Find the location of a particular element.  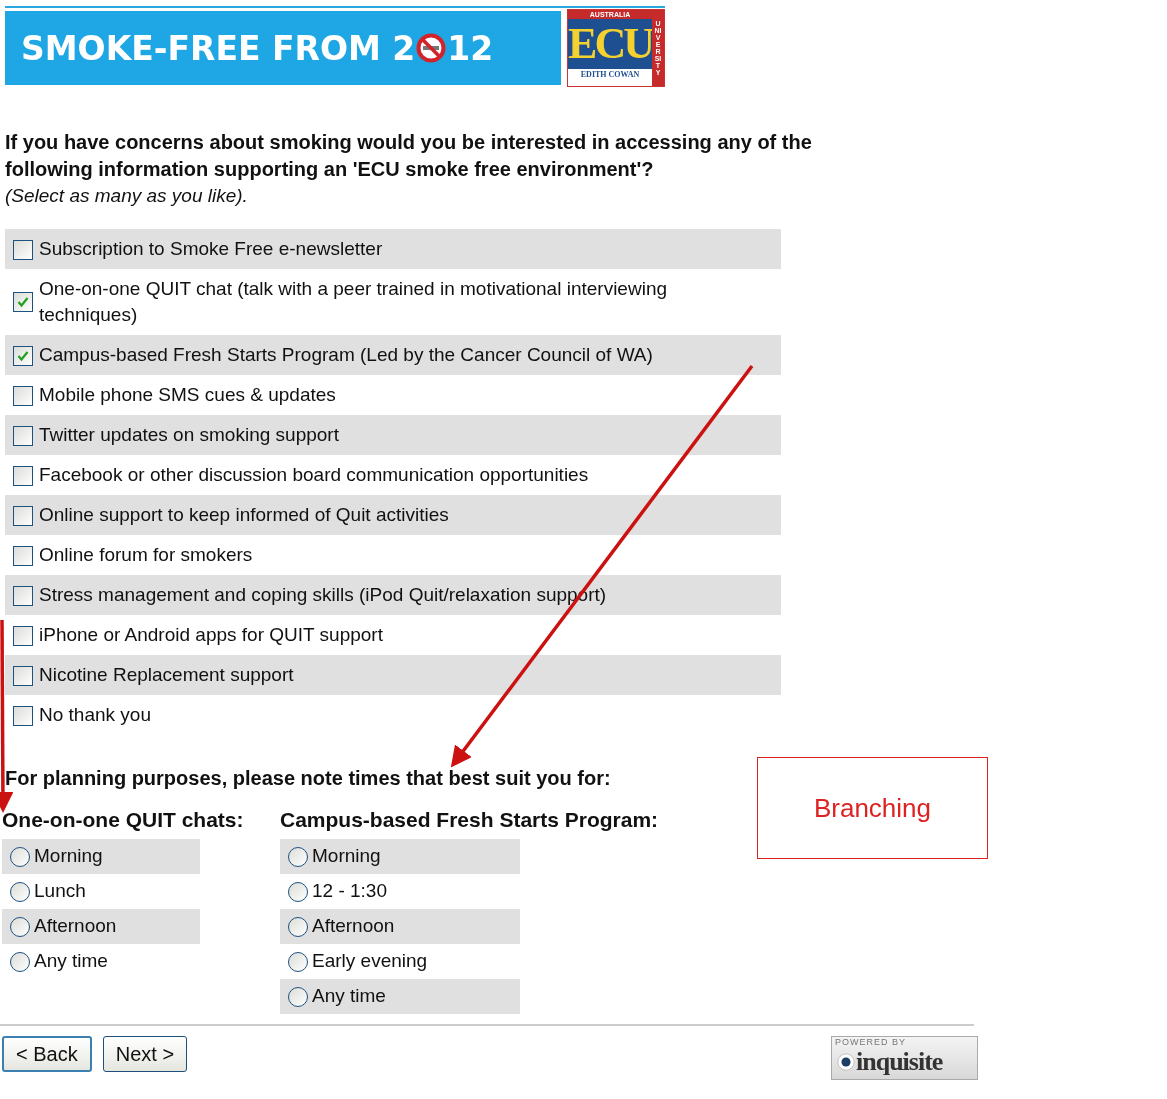

radio-label: Early evening is located at coordinates (370, 961).